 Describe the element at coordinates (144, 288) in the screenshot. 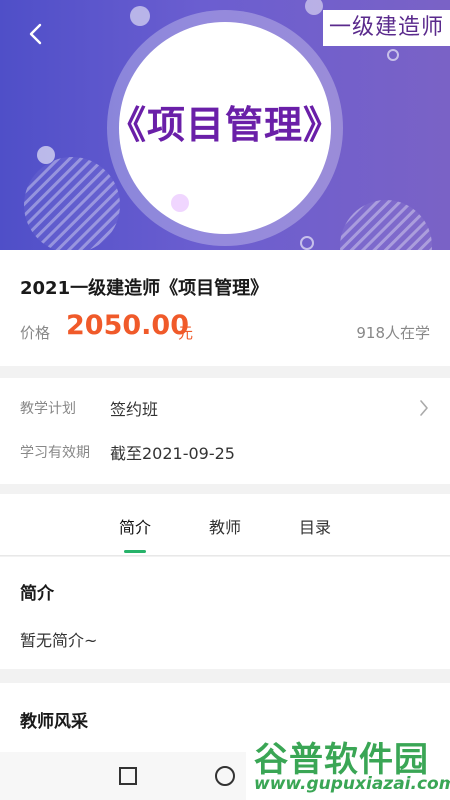

I see `course-title: 2021一级建造师《项目管理》` at that location.